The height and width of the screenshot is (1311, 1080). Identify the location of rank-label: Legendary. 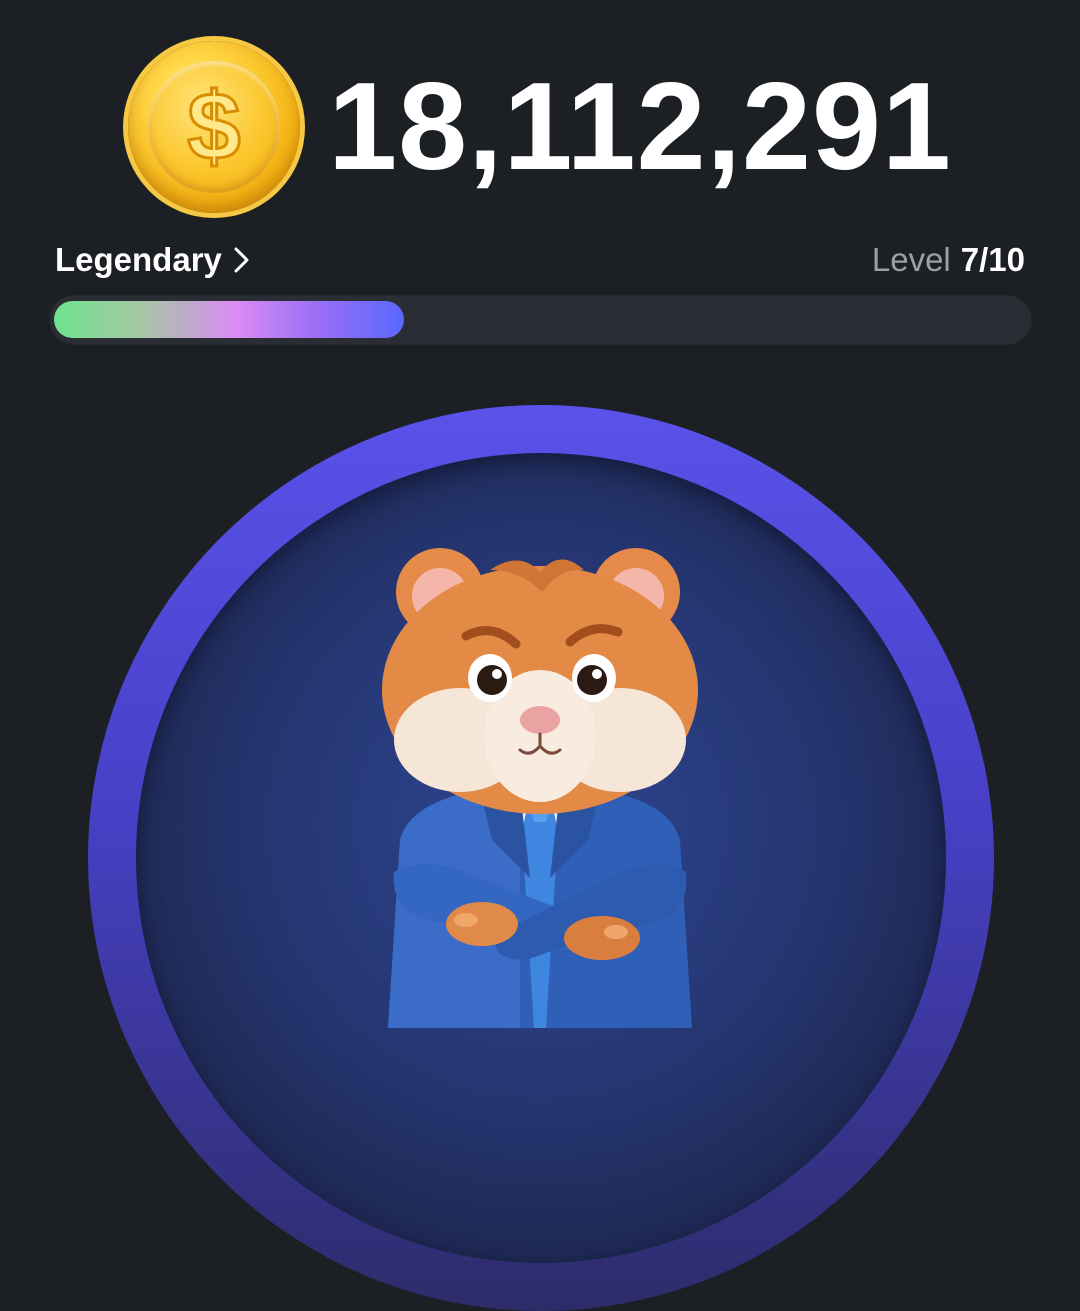
(138, 259).